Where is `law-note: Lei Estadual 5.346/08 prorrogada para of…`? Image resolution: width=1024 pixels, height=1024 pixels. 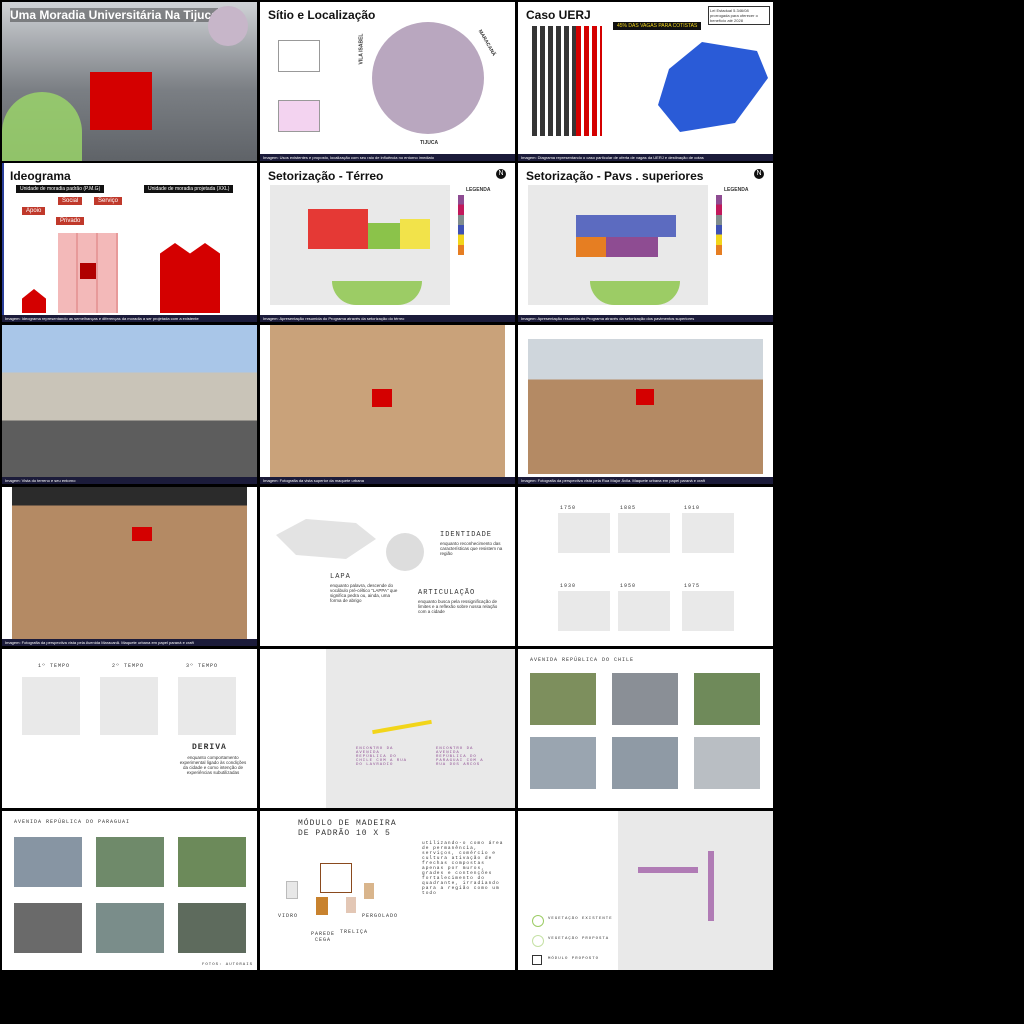 law-note: Lei Estadual 5.346/08 prorrogada para of… is located at coordinates (739, 15).